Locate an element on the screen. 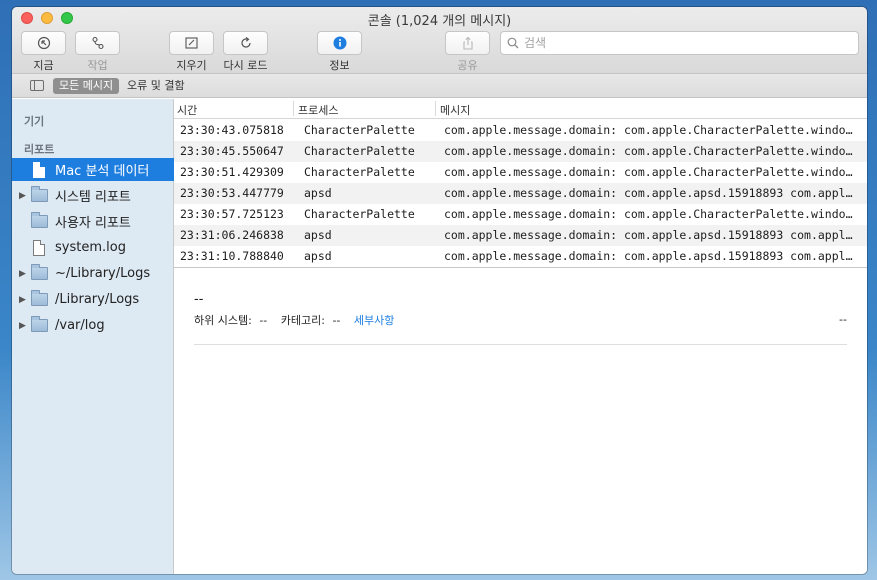 The height and width of the screenshot is (580, 877). sidebar-item-label: 시스템 리포트 is located at coordinates (93, 197).